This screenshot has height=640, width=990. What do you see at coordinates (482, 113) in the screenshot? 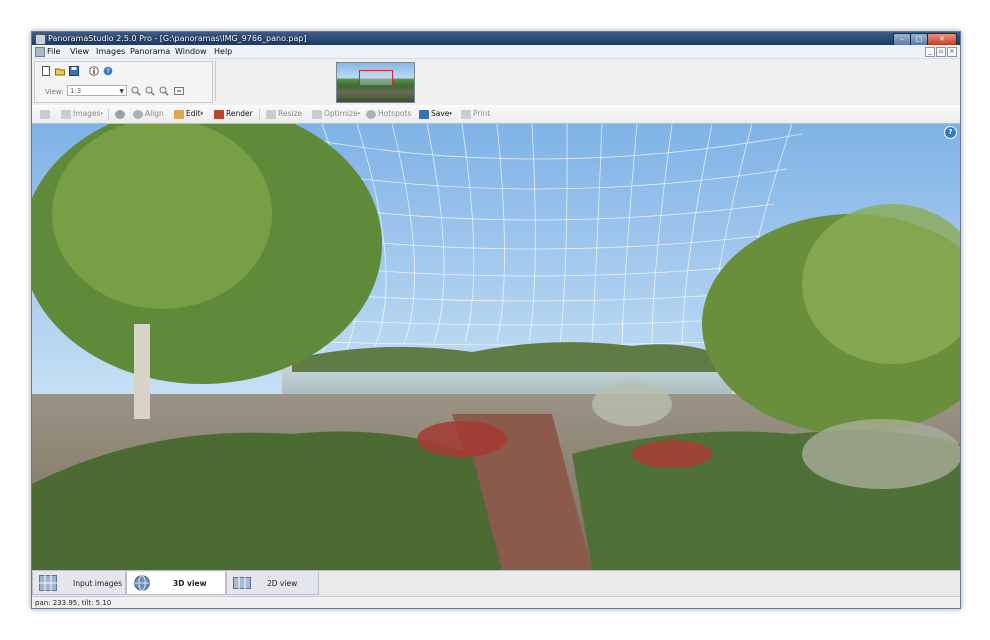
I see `print-label: Print` at bounding box center [482, 113].